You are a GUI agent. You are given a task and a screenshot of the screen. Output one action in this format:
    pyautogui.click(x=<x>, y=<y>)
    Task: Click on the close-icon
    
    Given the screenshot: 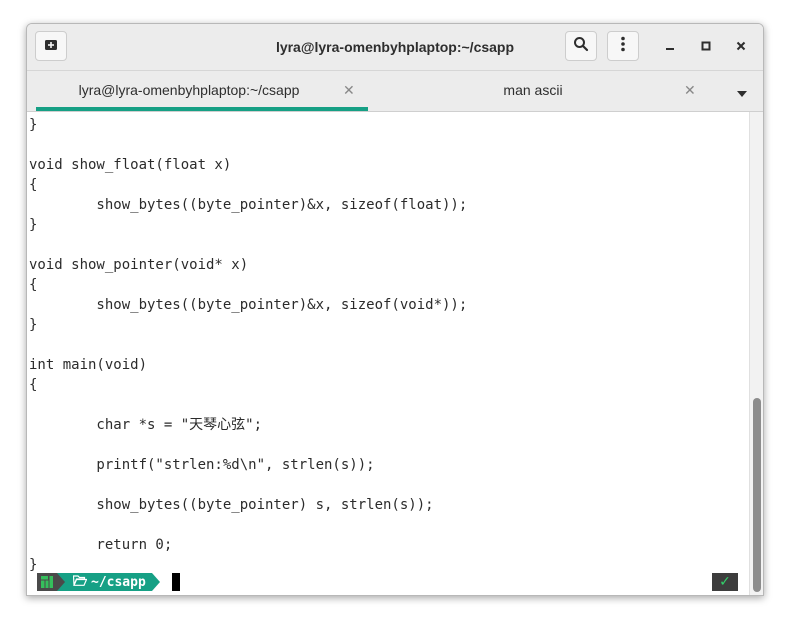 What is the action you would take?
    pyautogui.click(x=741, y=47)
    